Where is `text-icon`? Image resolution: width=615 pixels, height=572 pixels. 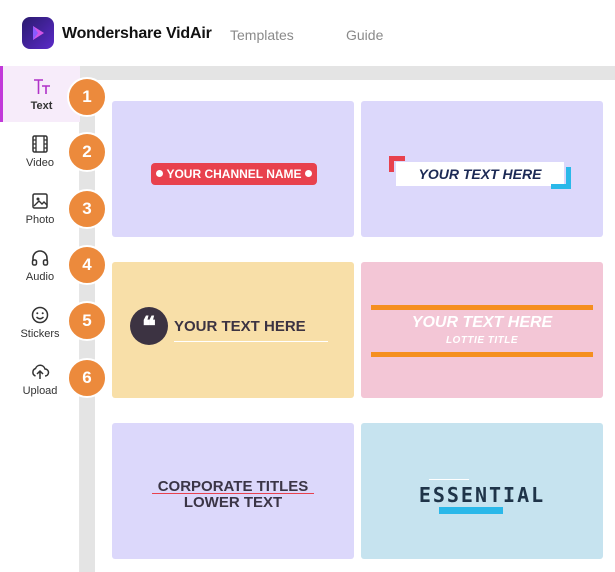
text-icon is located at coordinates (41, 86).